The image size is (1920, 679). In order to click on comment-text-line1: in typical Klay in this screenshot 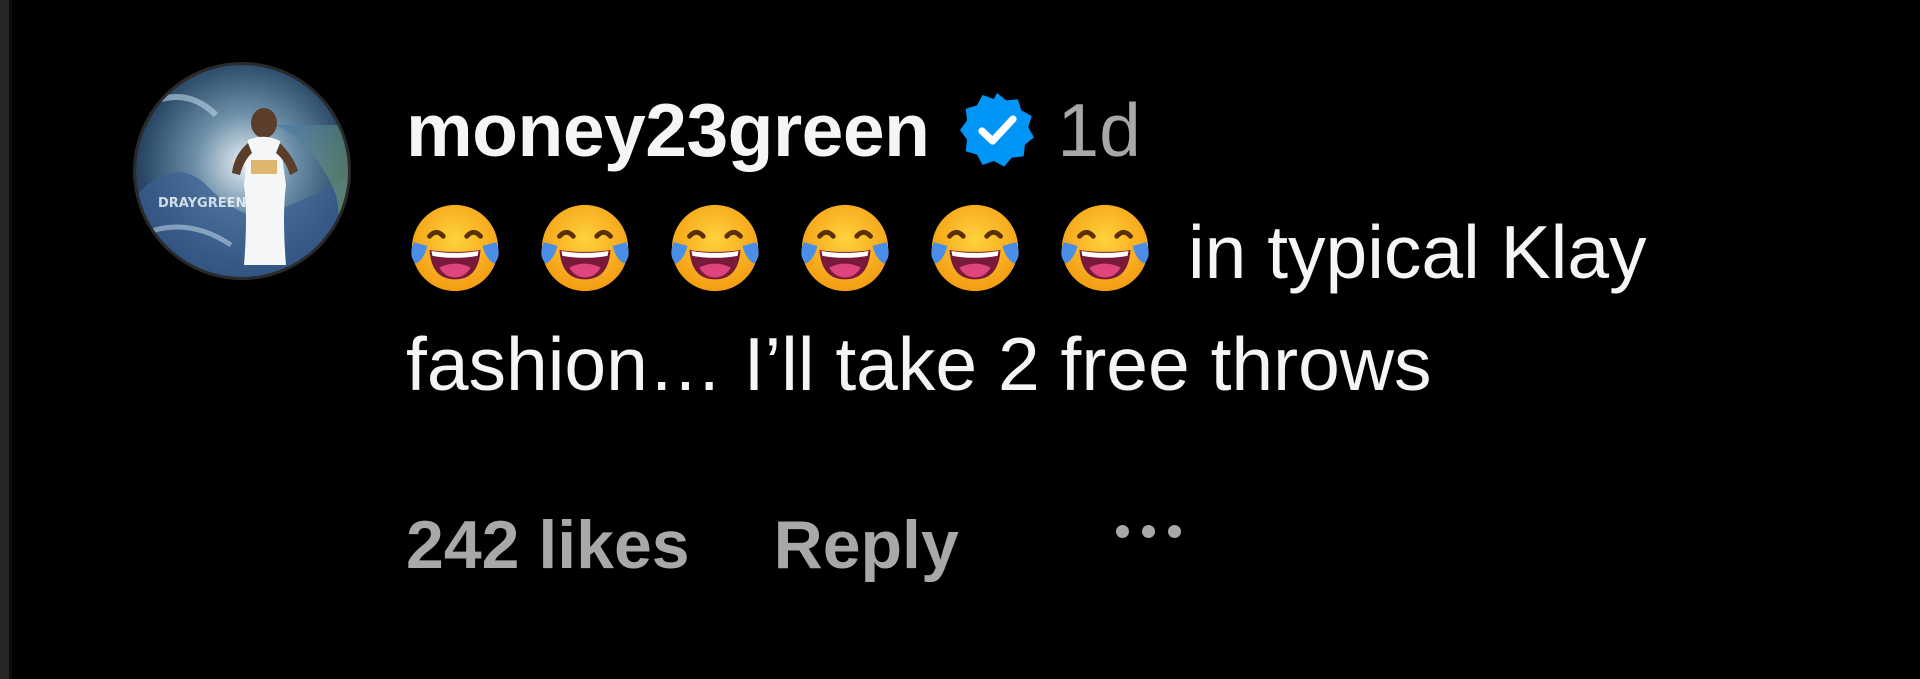, I will do `click(1417, 252)`.